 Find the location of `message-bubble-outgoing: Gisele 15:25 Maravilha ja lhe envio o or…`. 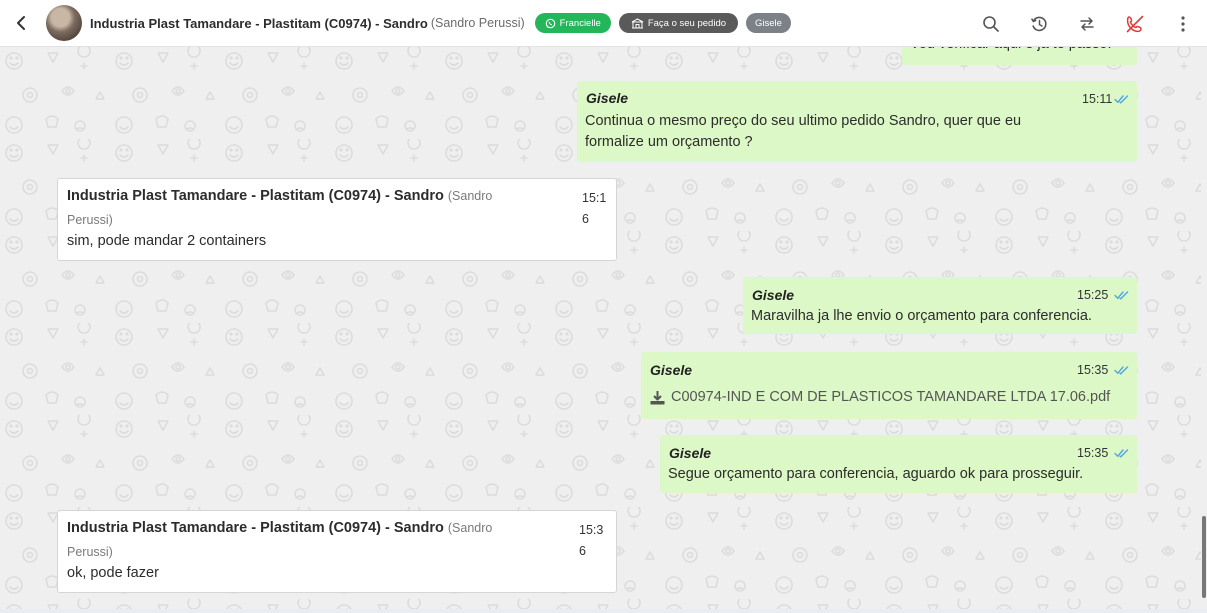

message-bubble-outgoing: Gisele 15:25 Maravilha ja lhe envio o or… is located at coordinates (940, 305).